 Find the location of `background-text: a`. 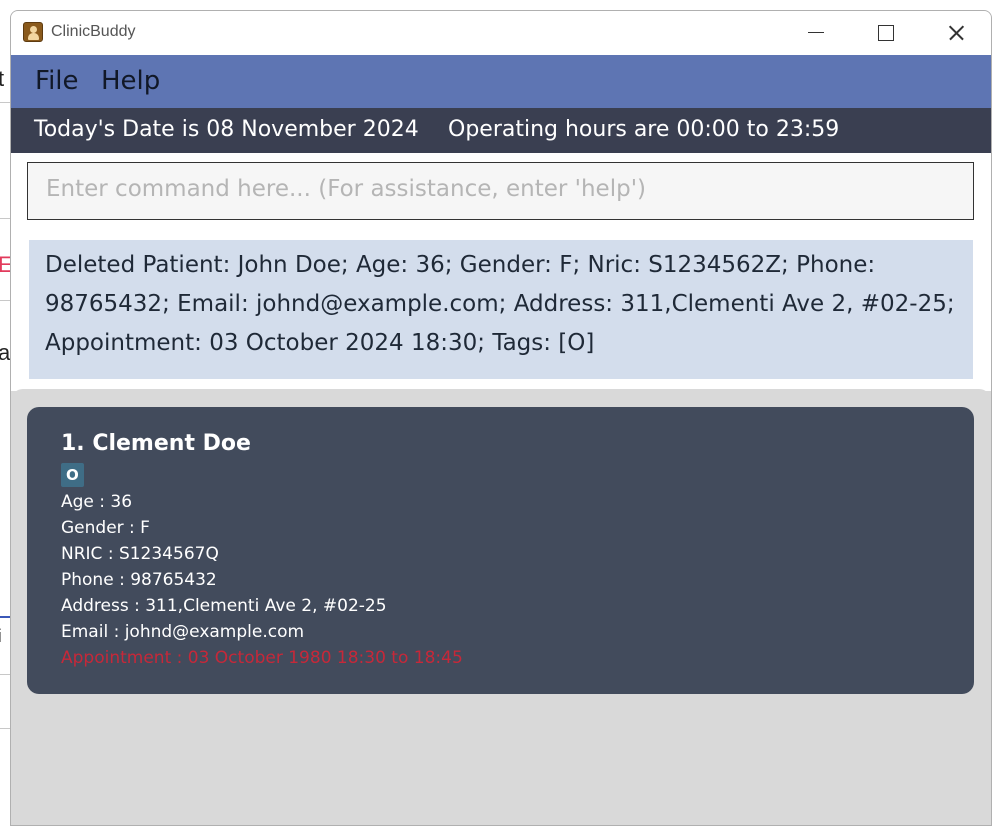

background-text: a is located at coordinates (5, 352).